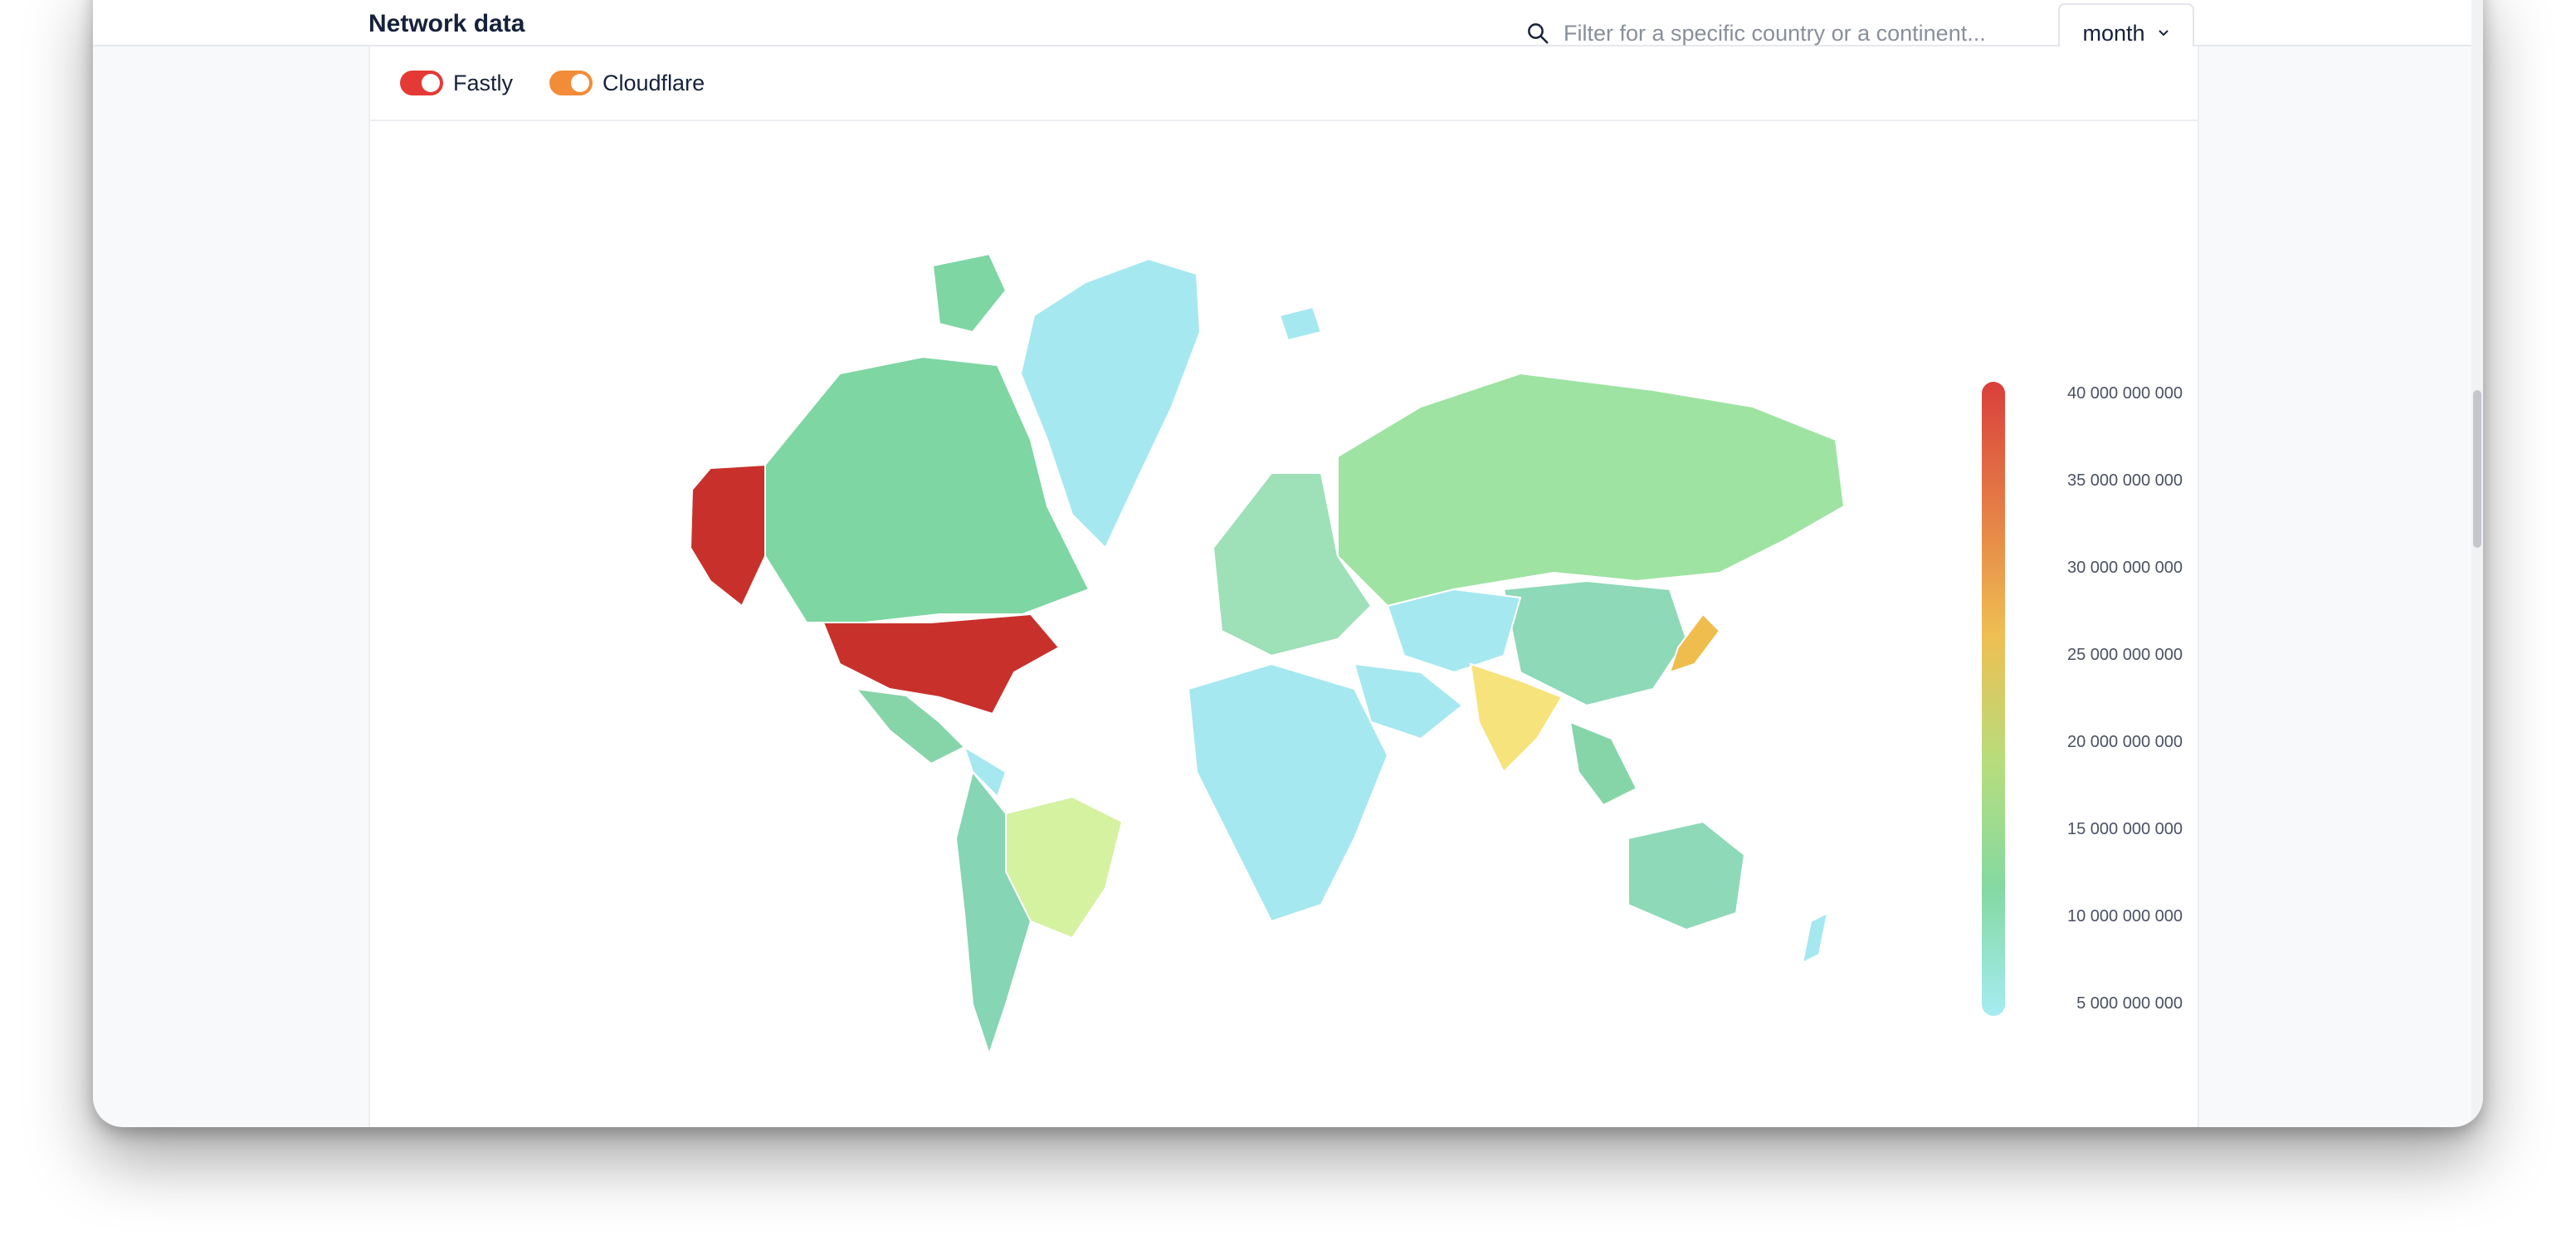  Describe the element at coordinates (2124, 916) in the screenshot. I see `scale-label: 10 000 000 000` at that location.